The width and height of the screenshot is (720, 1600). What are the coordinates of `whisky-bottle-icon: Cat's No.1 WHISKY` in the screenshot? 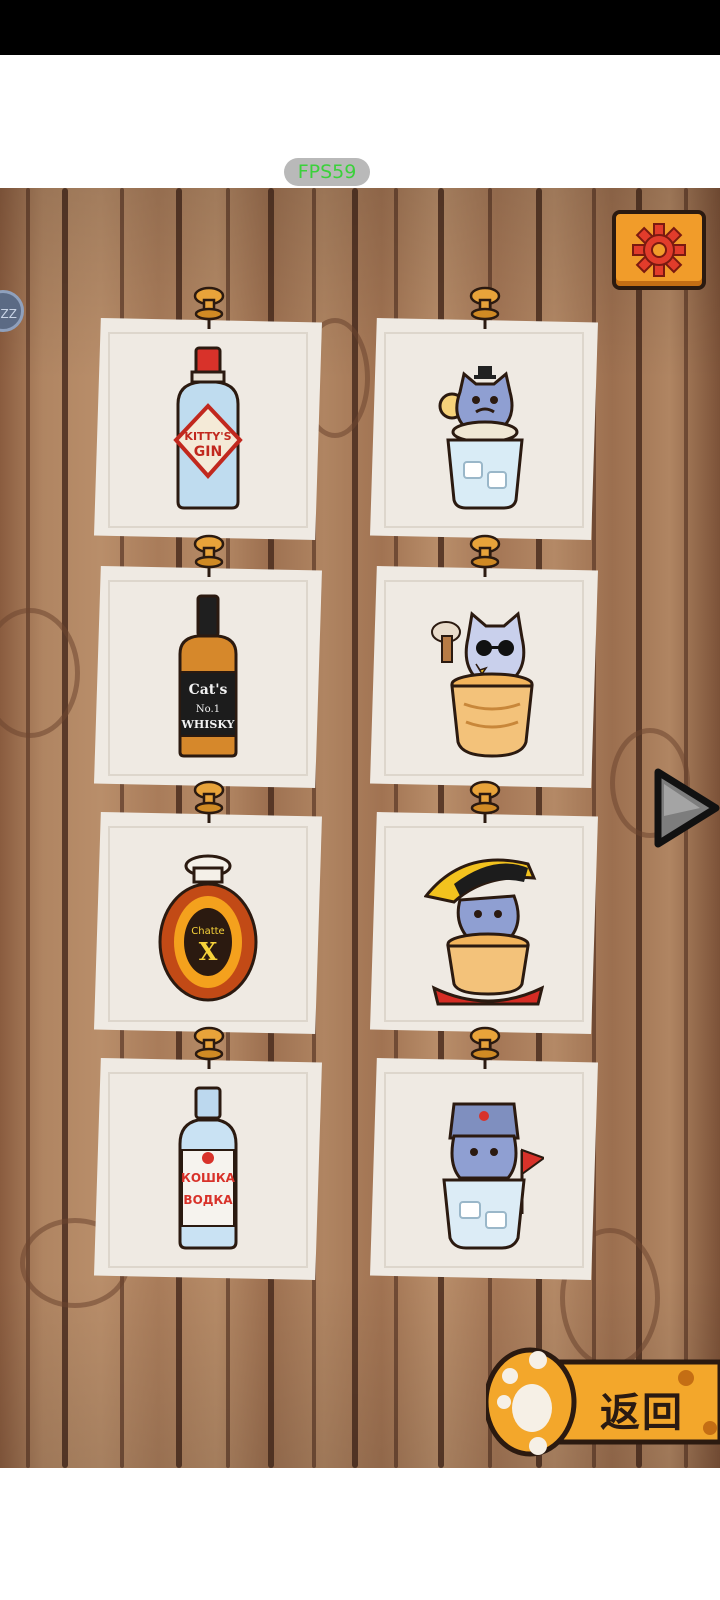 It's located at (208, 676).